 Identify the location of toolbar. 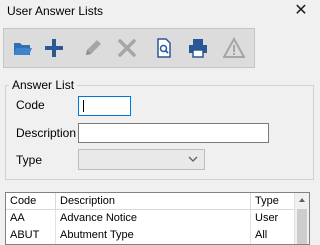
(129, 48).